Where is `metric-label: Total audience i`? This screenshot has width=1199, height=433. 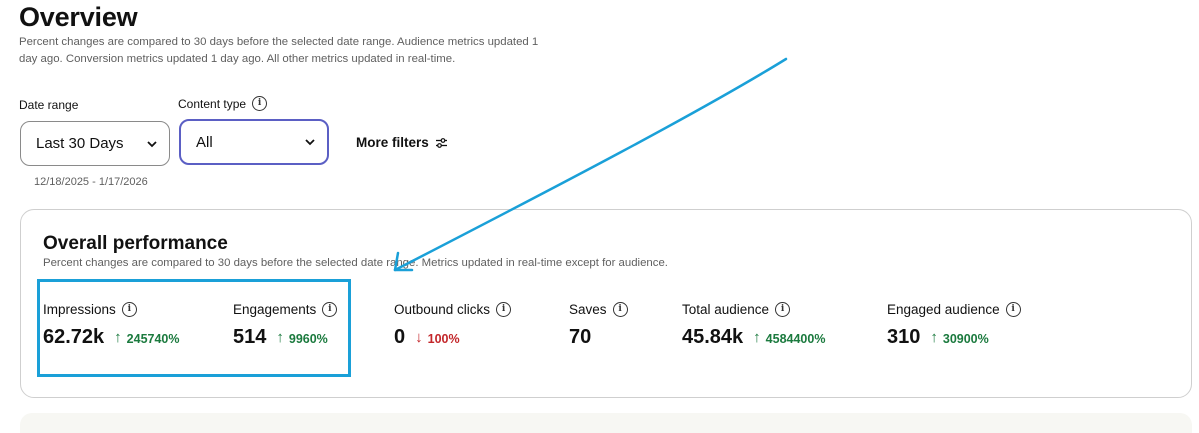 metric-label: Total audience i is located at coordinates (753, 309).